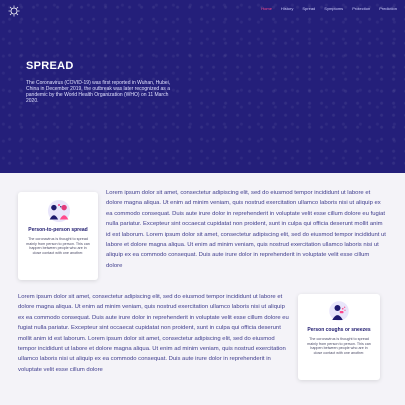 The height and width of the screenshot is (405, 405). I want to click on nav-item-protection: Protection, so click(361, 8).